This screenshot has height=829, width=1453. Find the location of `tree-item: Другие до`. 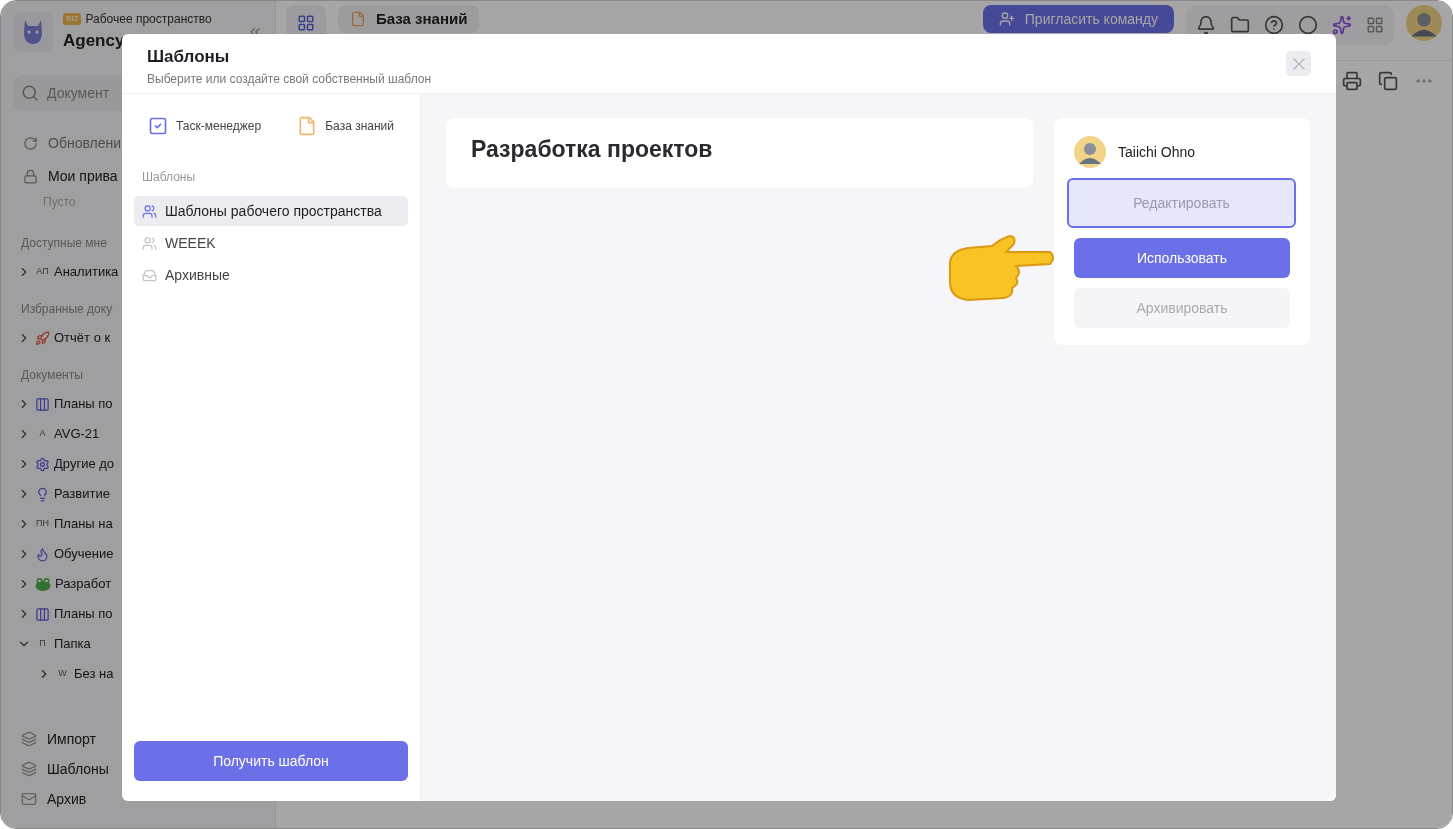

tree-item: Другие до is located at coordinates (84, 464).